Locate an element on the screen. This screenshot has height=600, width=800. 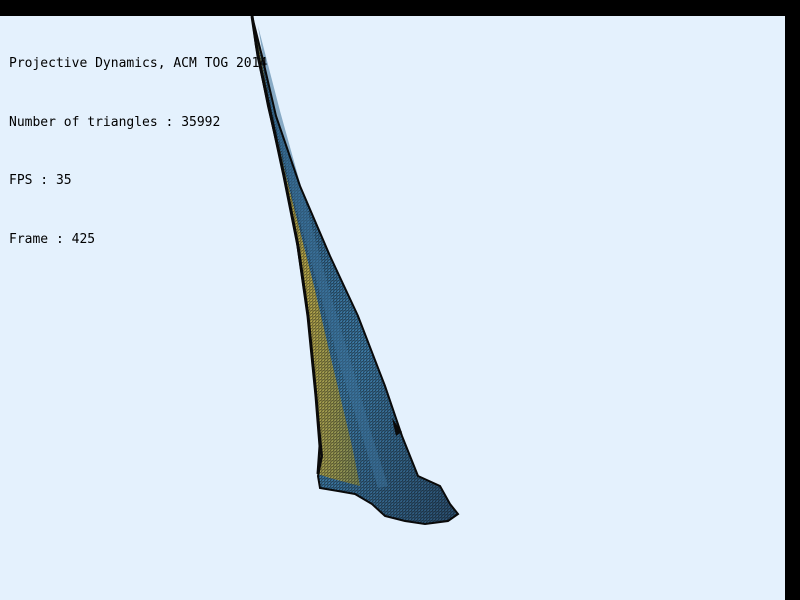
fps-line: FPS : 35 is located at coordinates (138, 181).